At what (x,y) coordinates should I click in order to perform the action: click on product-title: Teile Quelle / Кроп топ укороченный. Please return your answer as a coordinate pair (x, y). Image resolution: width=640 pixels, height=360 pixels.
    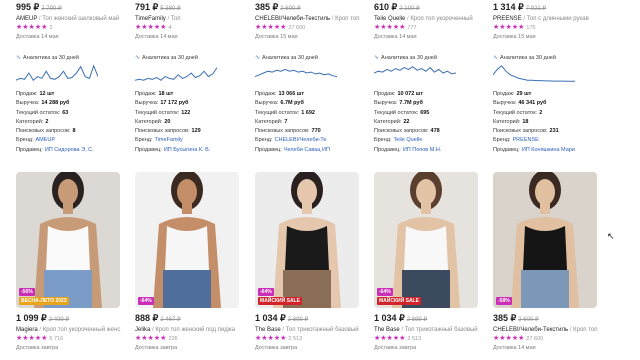
    Looking at the image, I should click on (430, 19).